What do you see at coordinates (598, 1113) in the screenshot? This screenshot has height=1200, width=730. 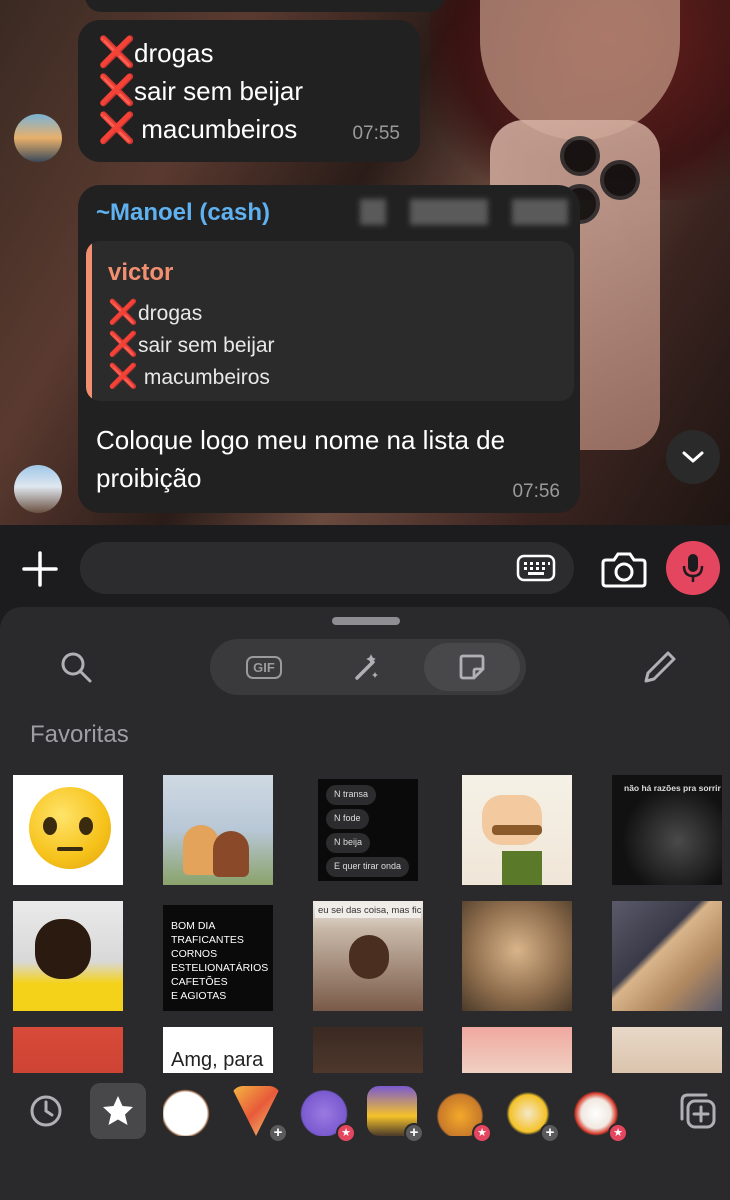 I see `rooster-sticker-pack: ★` at bounding box center [598, 1113].